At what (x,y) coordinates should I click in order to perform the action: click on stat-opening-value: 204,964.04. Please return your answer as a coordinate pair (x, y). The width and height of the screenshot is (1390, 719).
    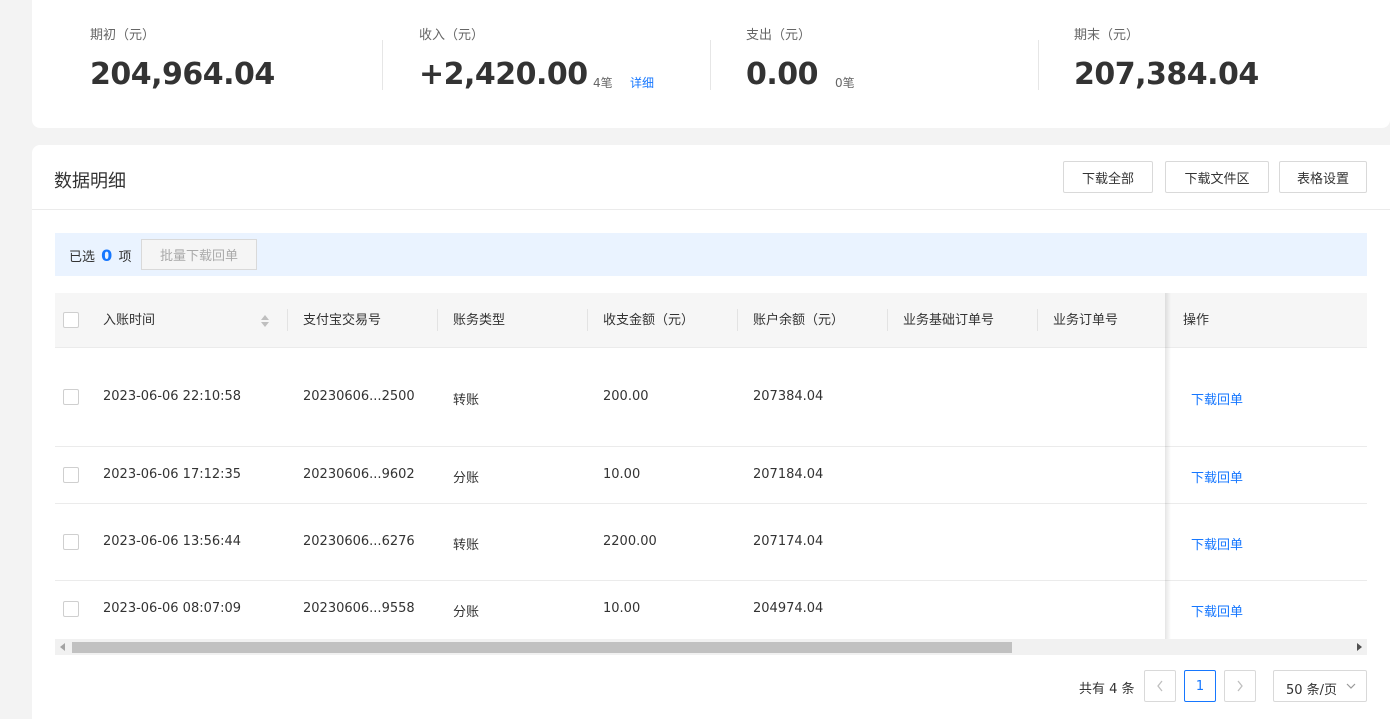
    Looking at the image, I should click on (182, 74).